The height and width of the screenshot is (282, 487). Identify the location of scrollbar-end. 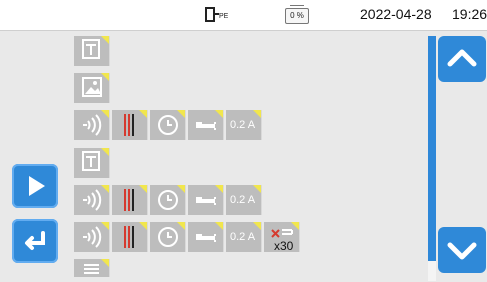
(432, 271).